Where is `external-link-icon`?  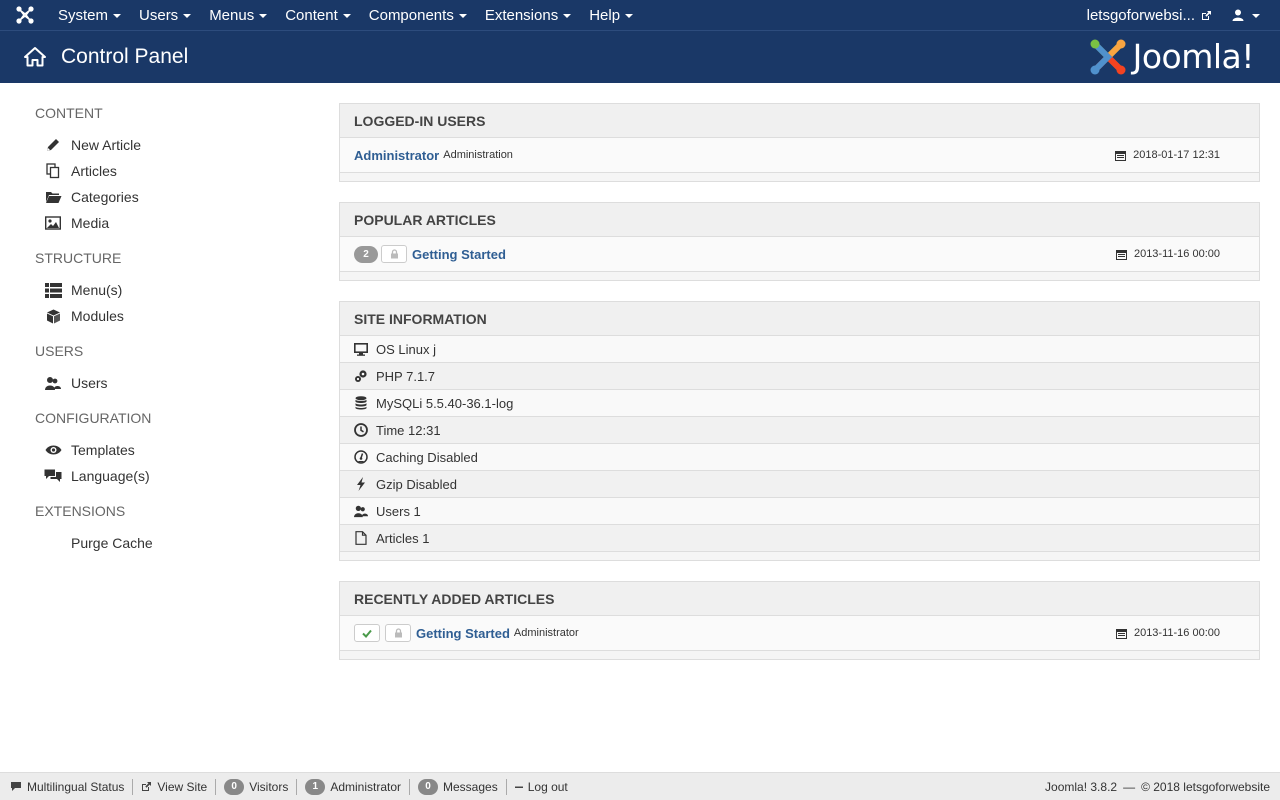 external-link-icon is located at coordinates (146, 786).